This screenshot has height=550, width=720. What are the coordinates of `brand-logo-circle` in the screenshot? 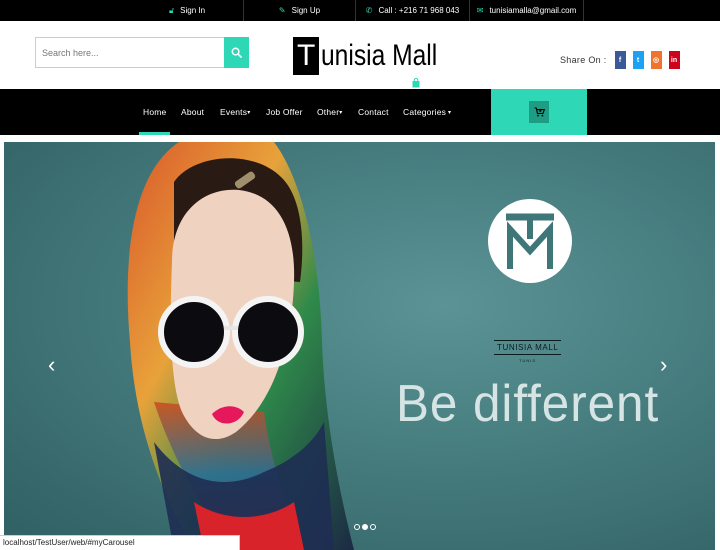 It's located at (530, 241).